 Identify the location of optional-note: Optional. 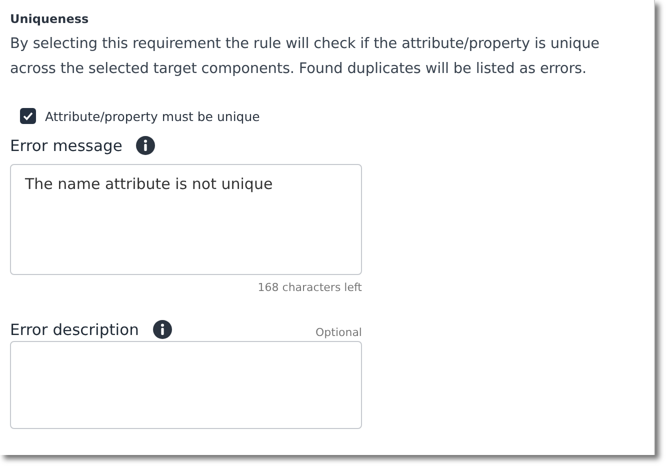
(338, 332).